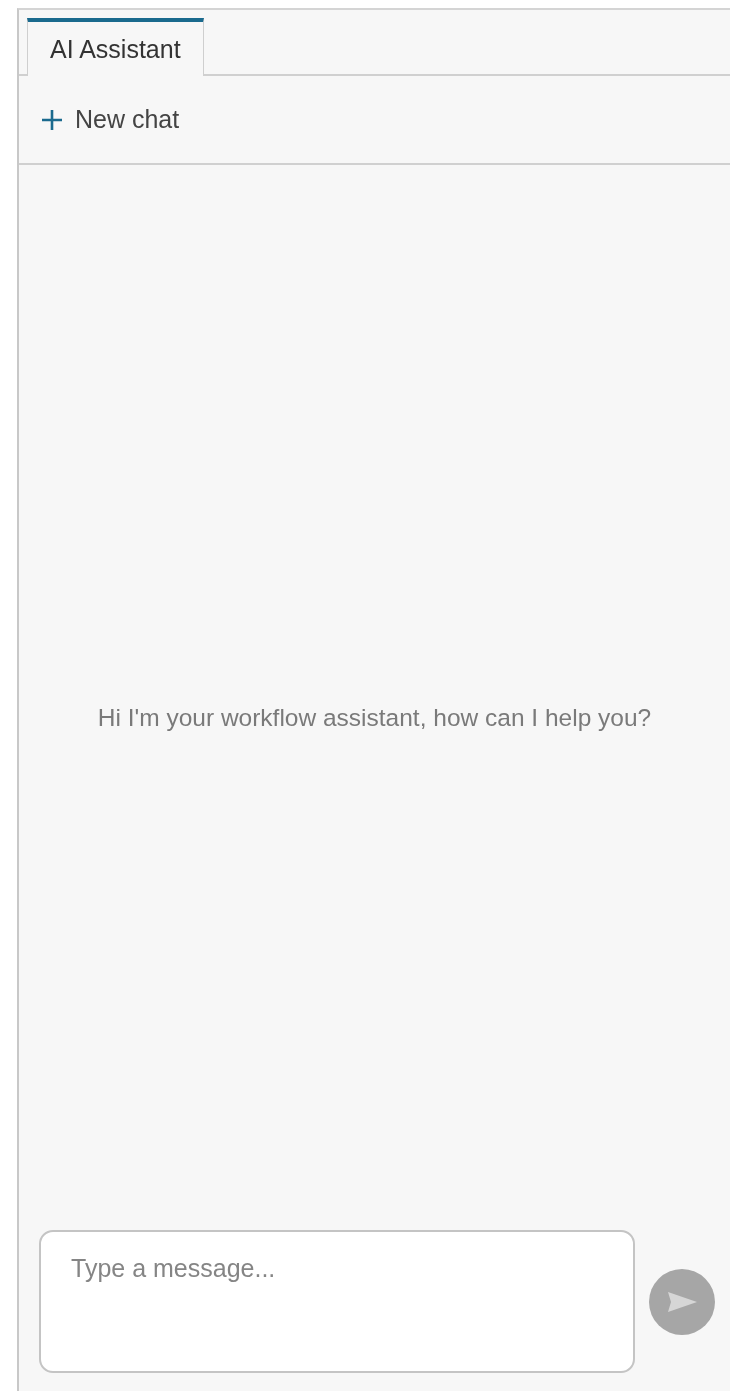 This screenshot has width=730, height=1391. Describe the element at coordinates (110, 119) in the screenshot. I see `new-chat-button: New chat` at that location.